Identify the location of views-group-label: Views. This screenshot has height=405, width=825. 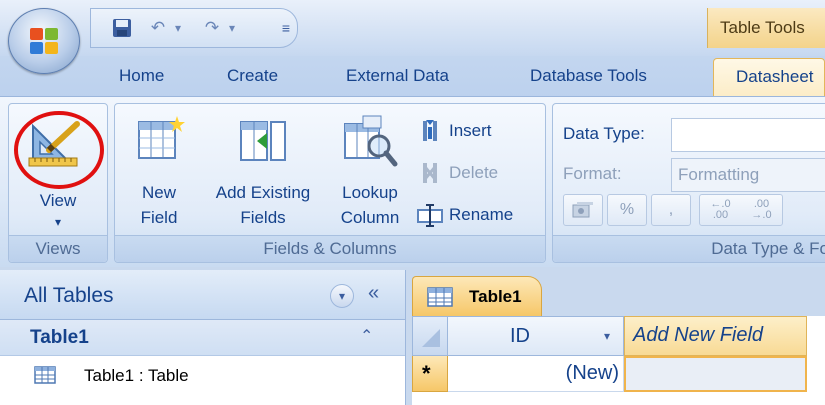
(58, 248).